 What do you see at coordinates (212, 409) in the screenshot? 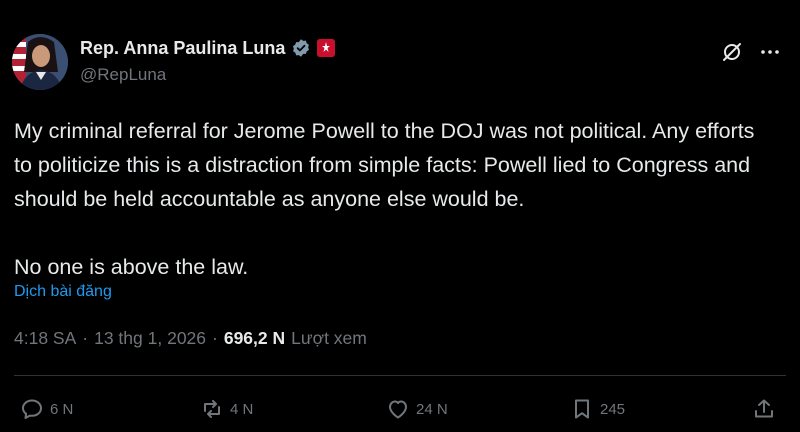
I see `repost-icon` at bounding box center [212, 409].